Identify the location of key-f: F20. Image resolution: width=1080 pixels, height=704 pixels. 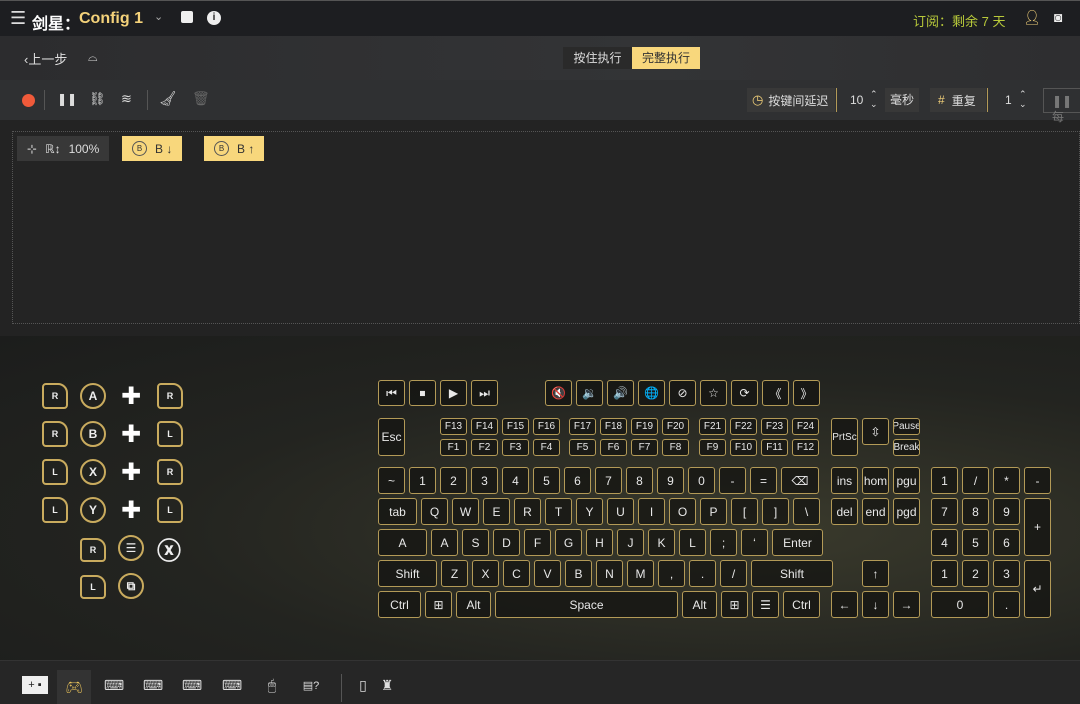
(675, 426).